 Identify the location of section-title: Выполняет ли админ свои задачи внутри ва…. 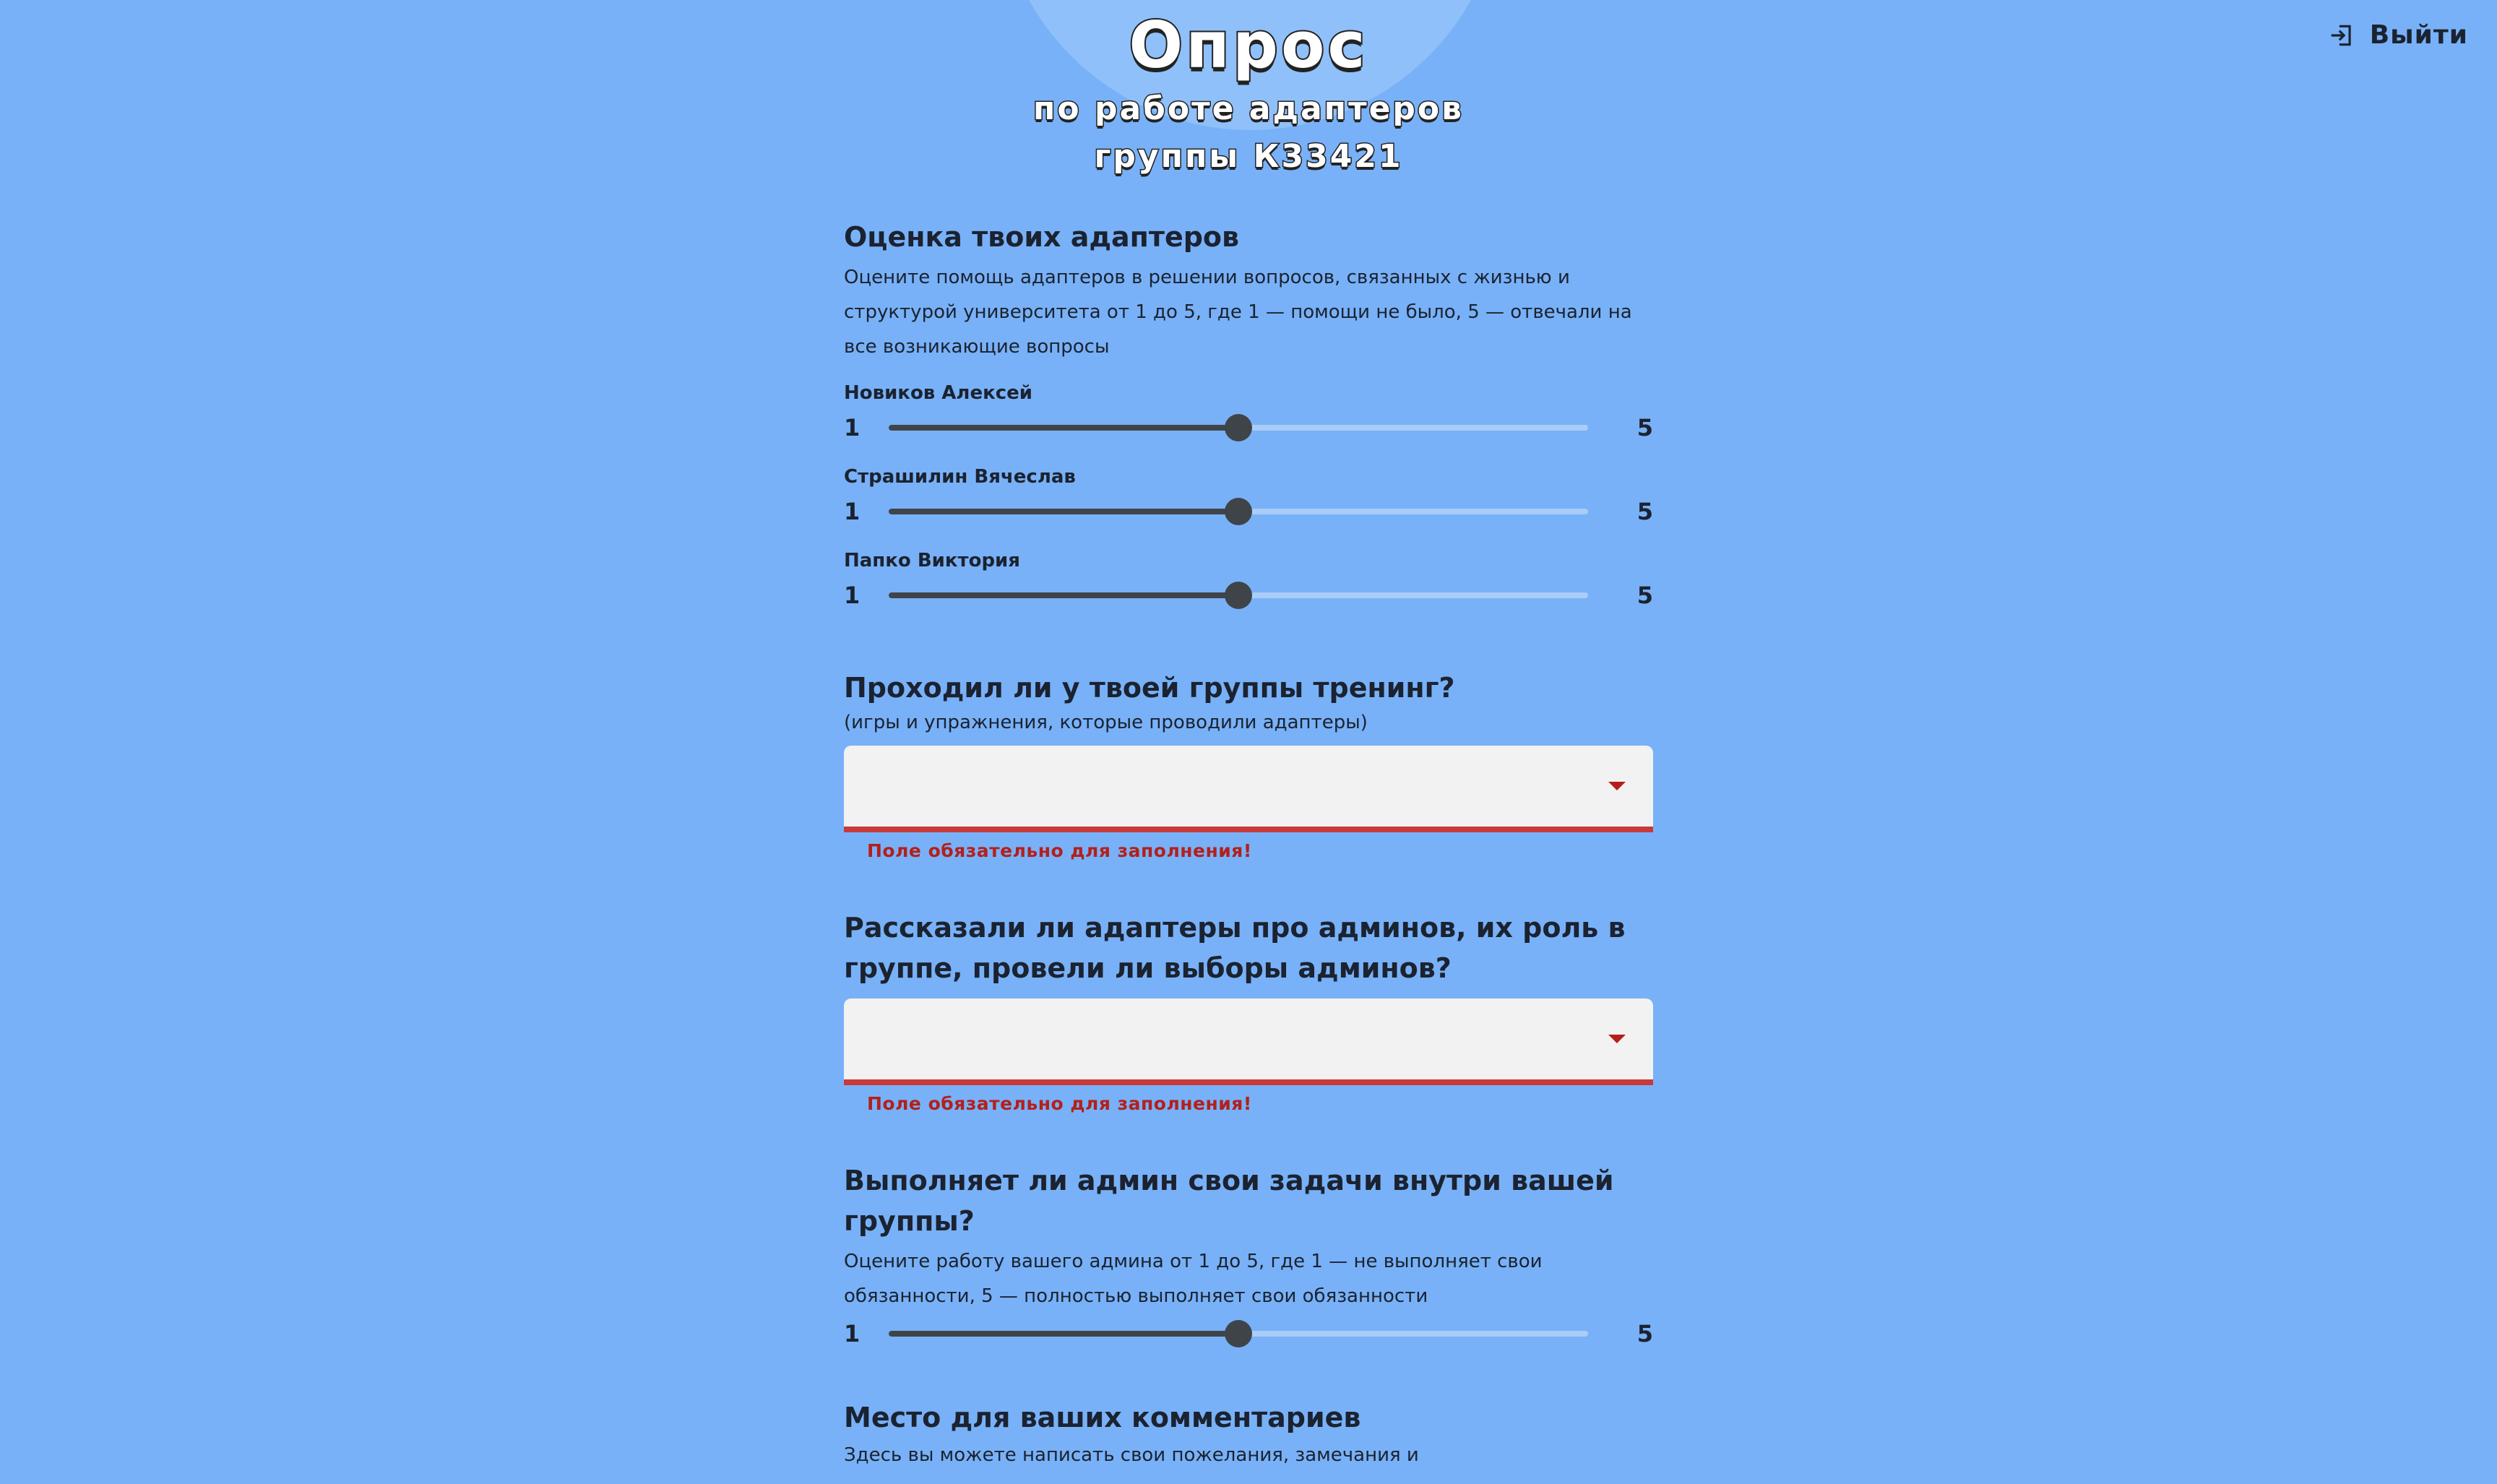
(1229, 1201).